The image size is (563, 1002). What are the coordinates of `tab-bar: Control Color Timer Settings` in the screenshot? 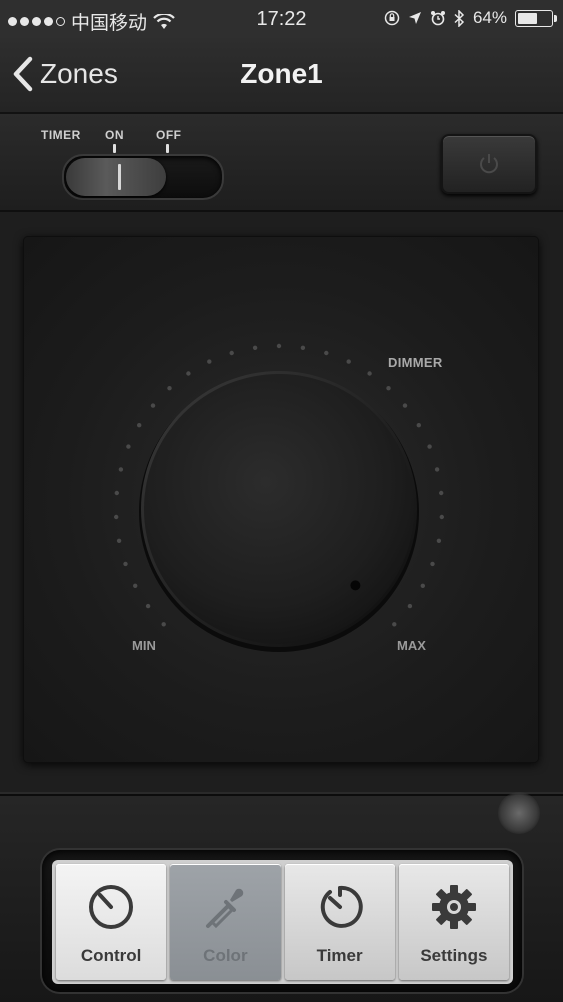 It's located at (282, 922).